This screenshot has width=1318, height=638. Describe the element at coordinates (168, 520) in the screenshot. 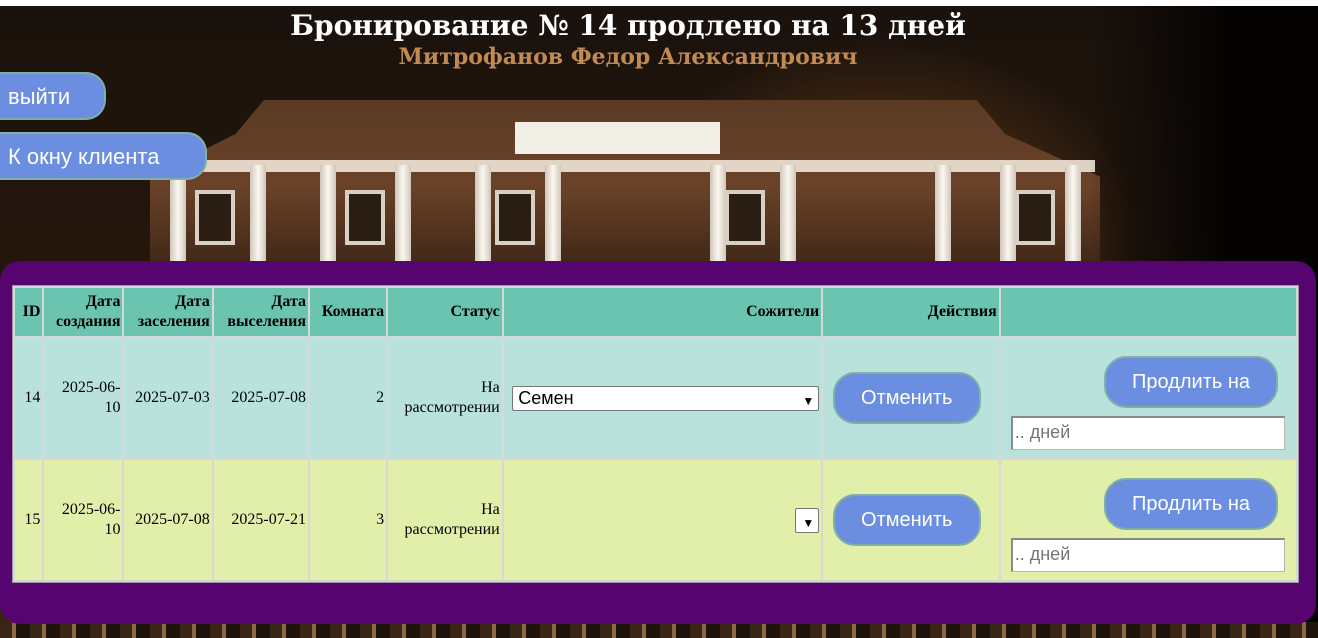

I see `cell-checkin: 2025-07-08` at that location.